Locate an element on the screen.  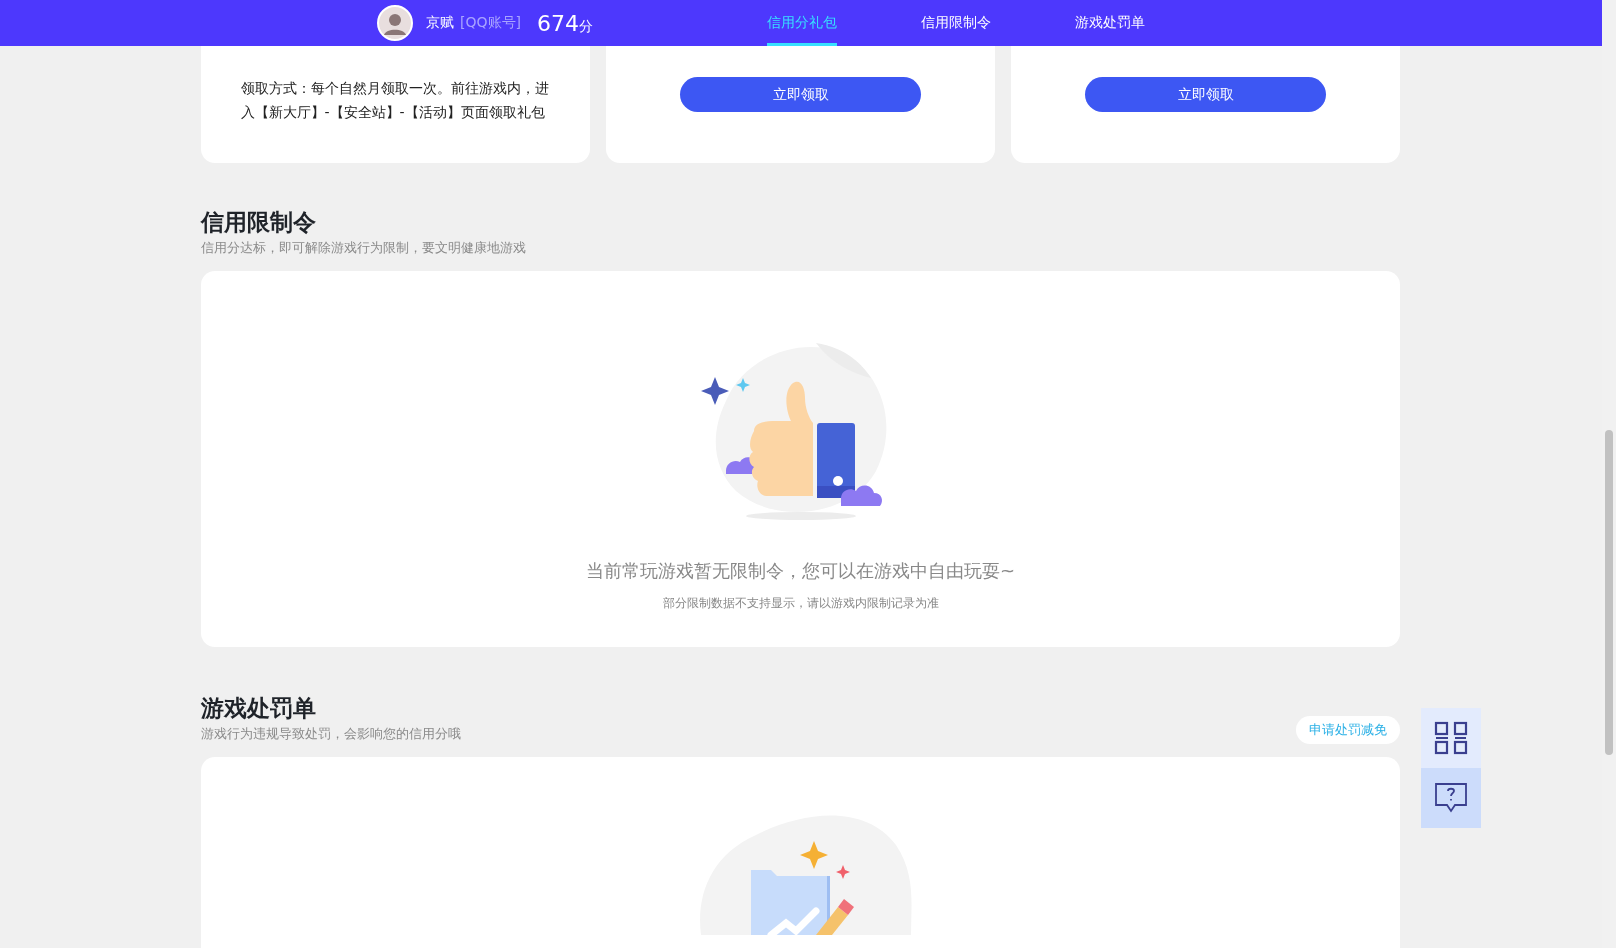
section-subtitle: 信用分达标，即可解除游戏行为限制，要文明健康地游戏 is located at coordinates (363, 248).